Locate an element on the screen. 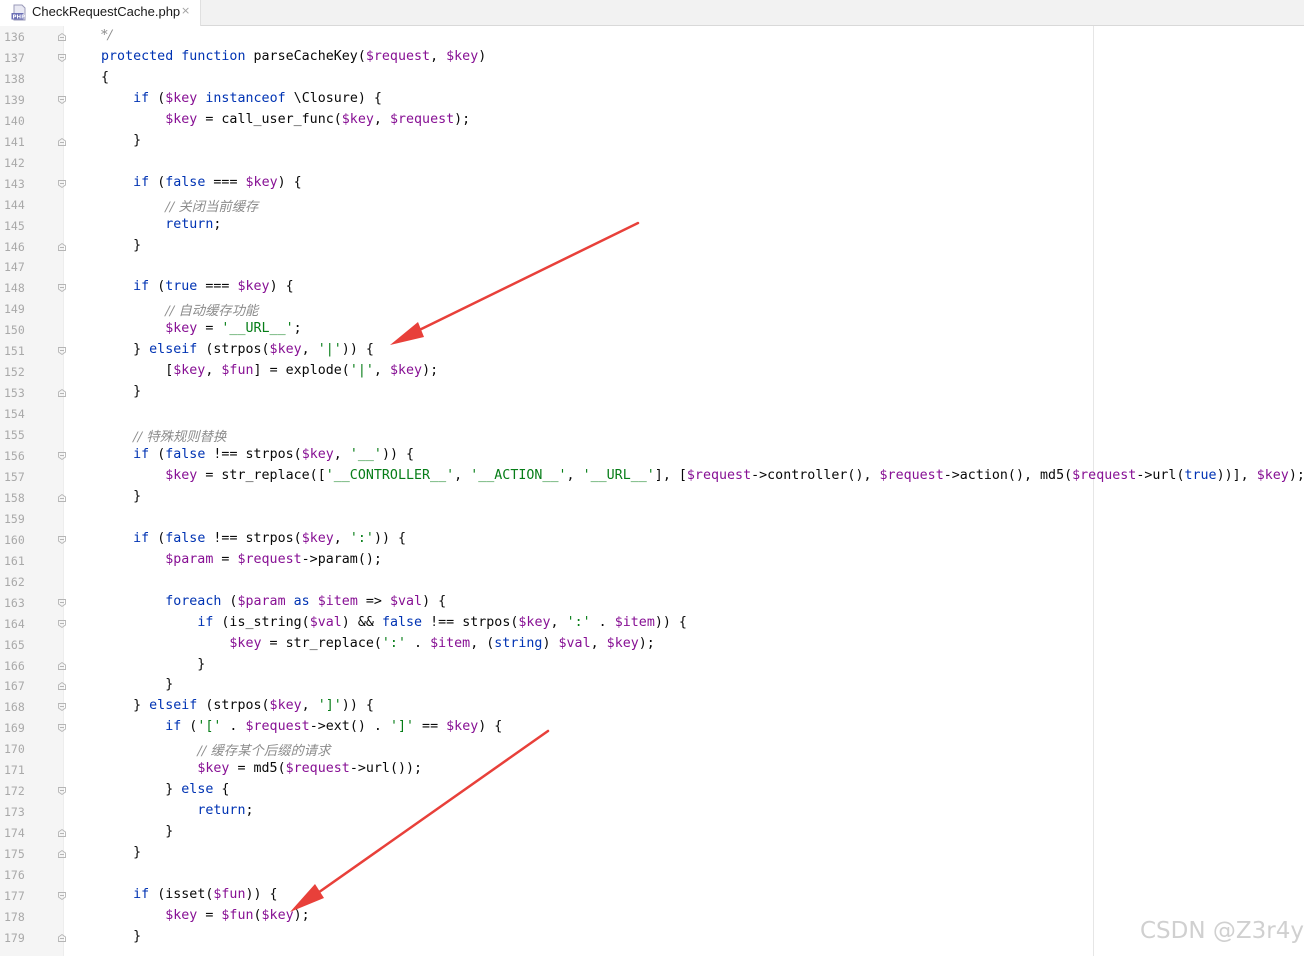  code-text: } elseif (strpos($key, '|')) { is located at coordinates (237, 349).